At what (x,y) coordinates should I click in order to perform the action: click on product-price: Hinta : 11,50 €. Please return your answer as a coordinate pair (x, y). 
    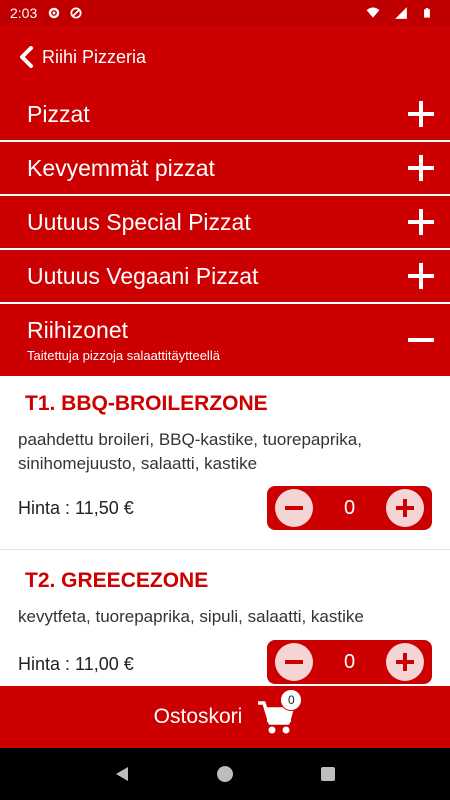
    Looking at the image, I should click on (76, 508).